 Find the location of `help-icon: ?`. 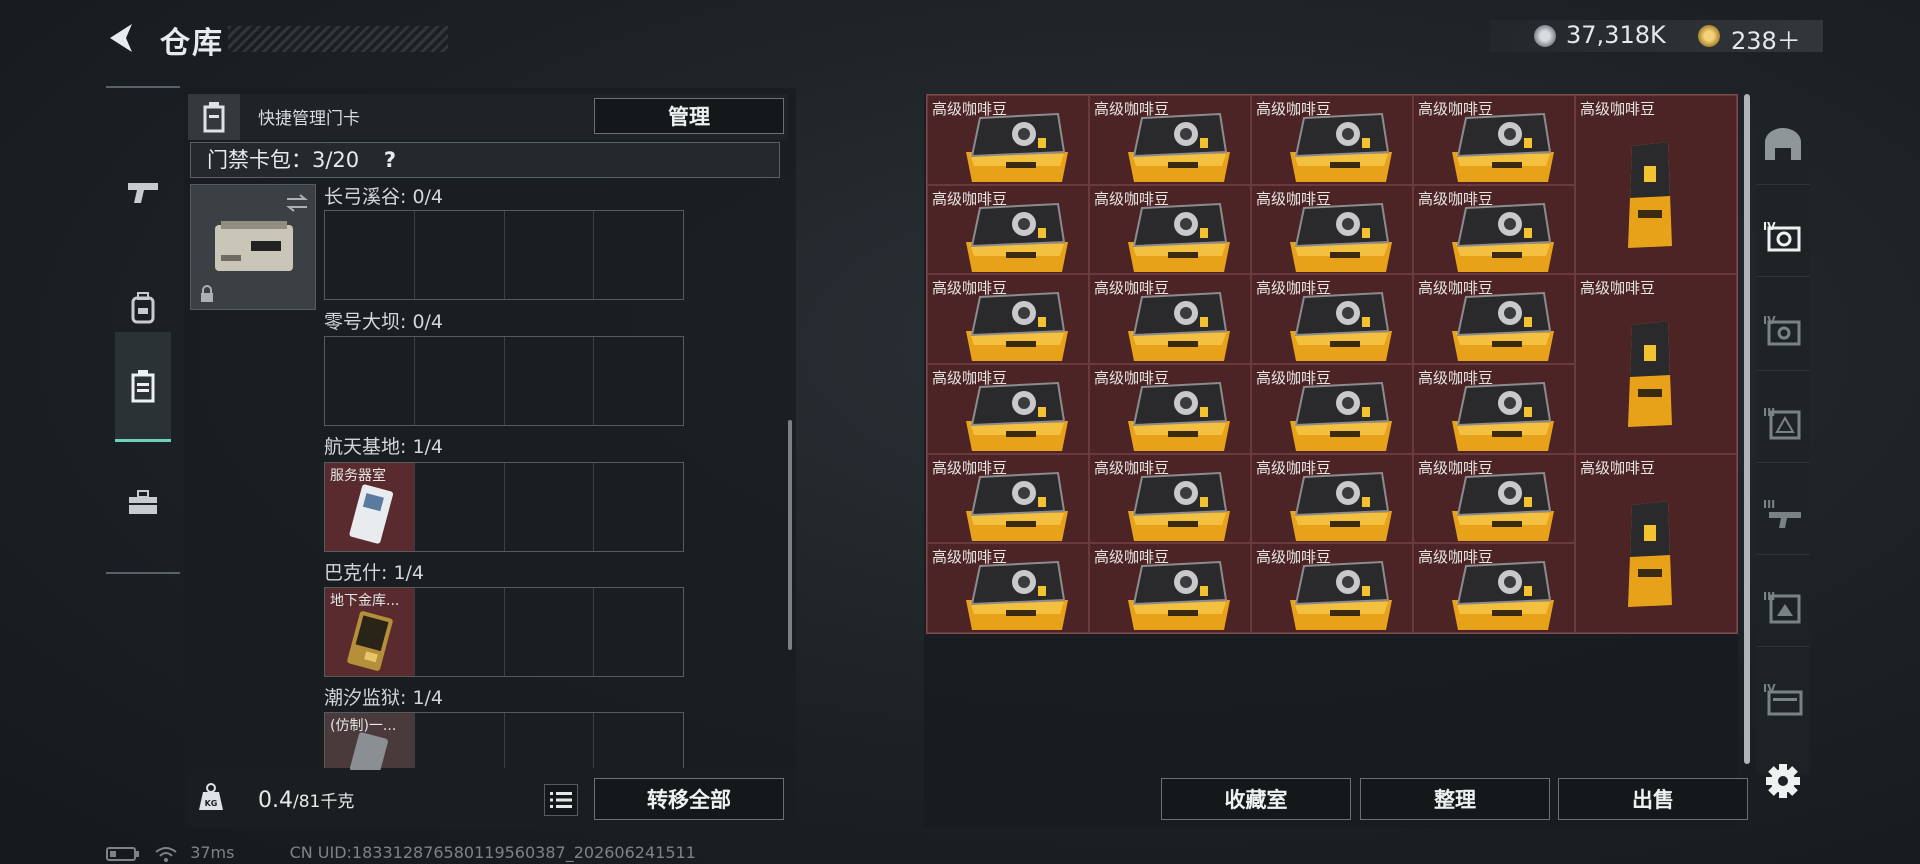

help-icon: ? is located at coordinates (390, 160).